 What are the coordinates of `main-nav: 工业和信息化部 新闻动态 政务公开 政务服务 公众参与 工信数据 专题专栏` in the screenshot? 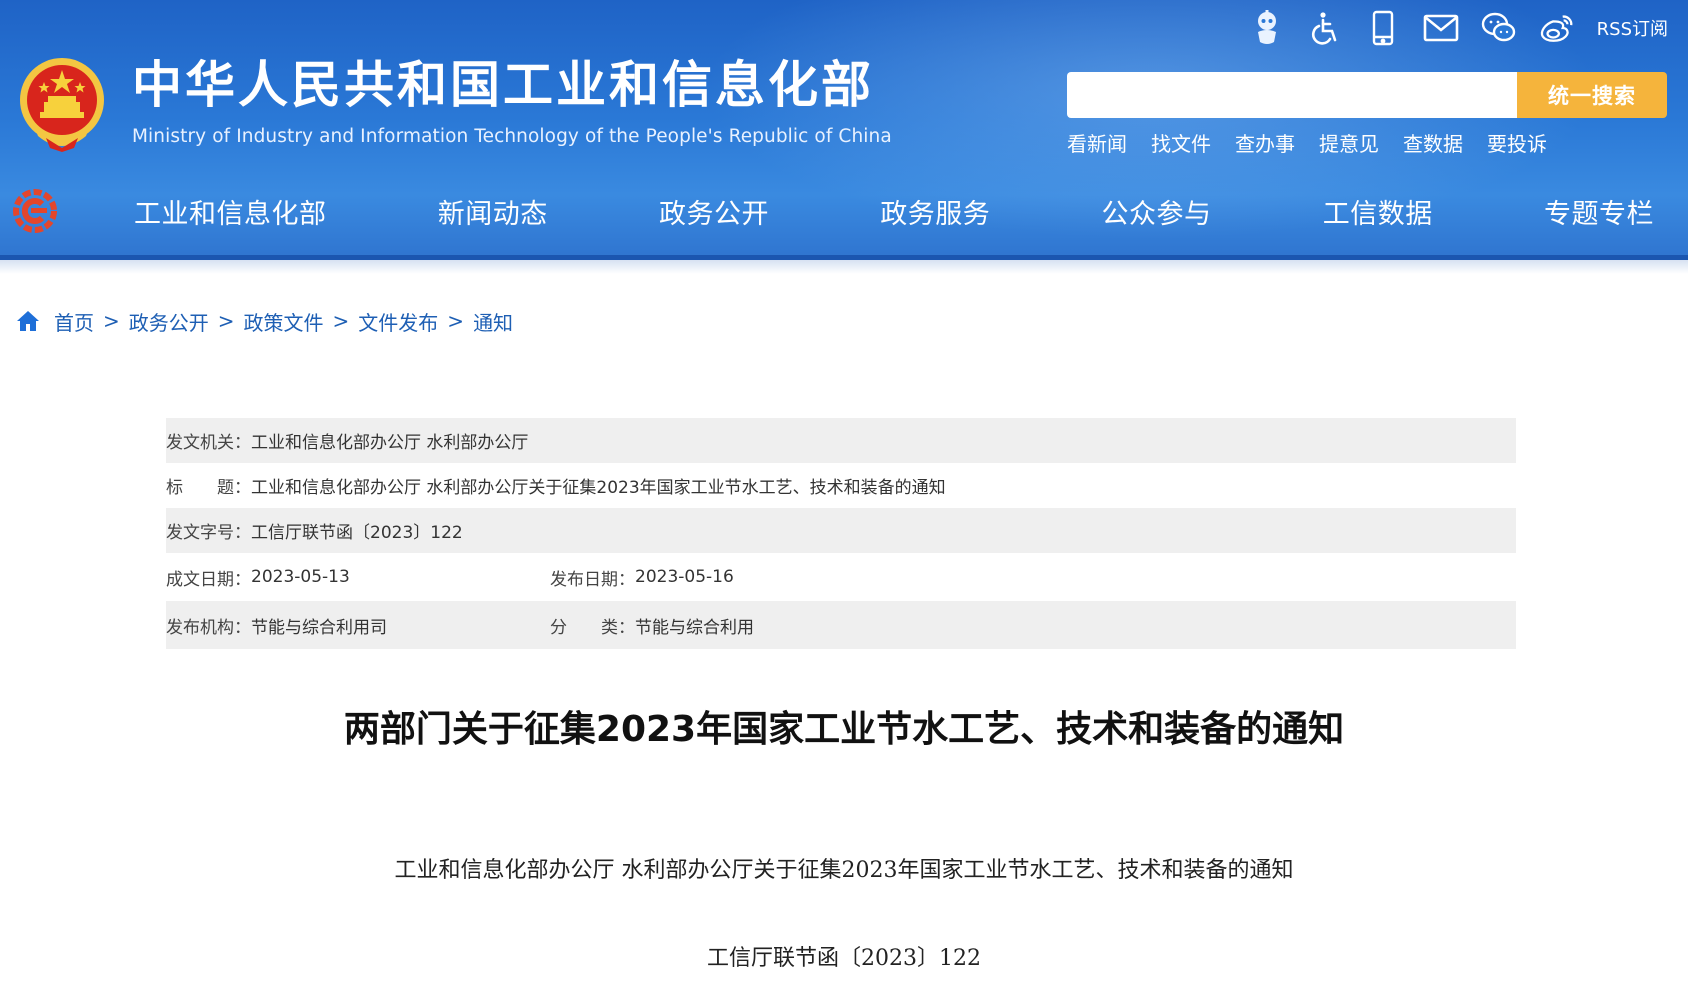 It's located at (894, 211).